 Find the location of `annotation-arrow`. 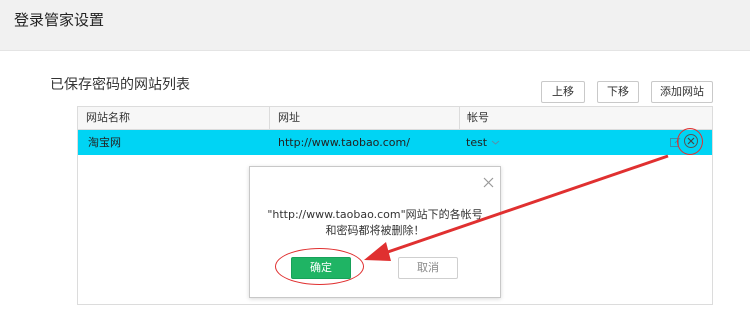

annotation-arrow is located at coordinates (516, 207).